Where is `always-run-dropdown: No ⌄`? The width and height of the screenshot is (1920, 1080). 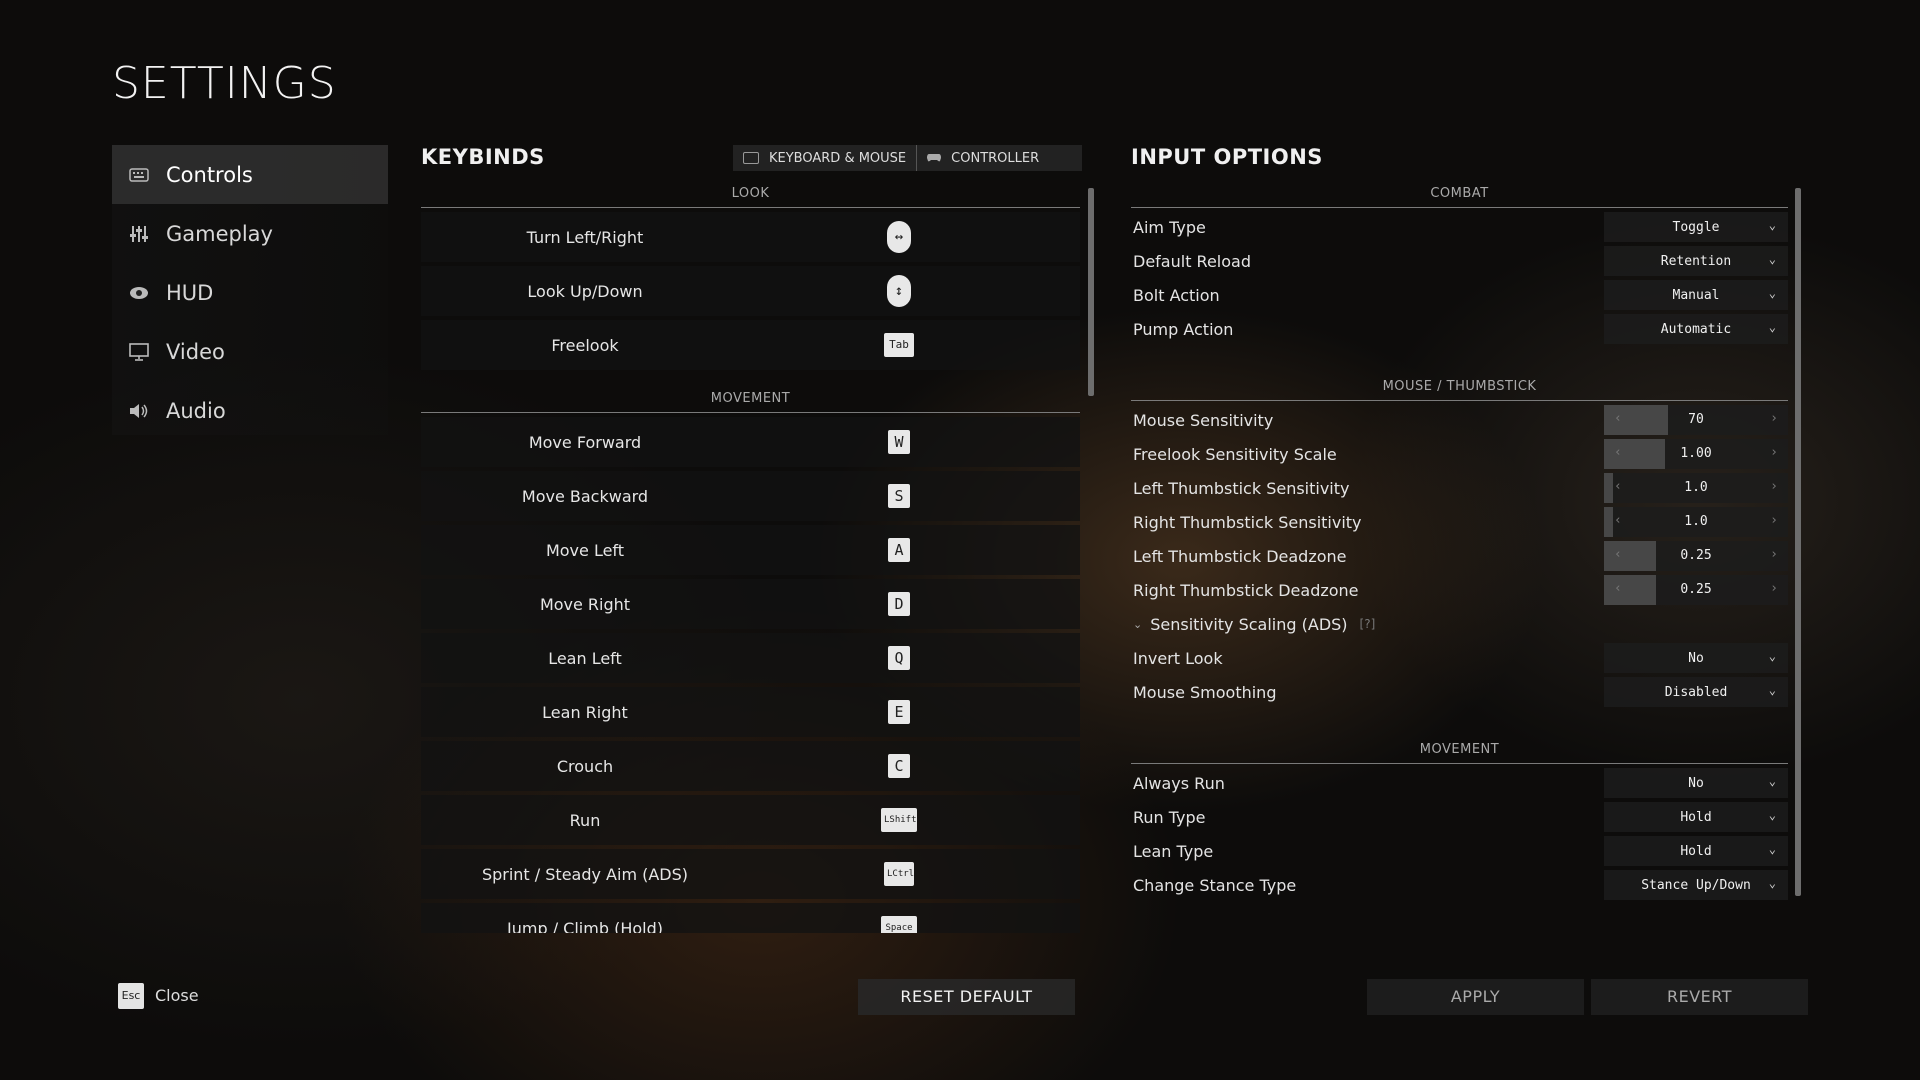 always-run-dropdown: No ⌄ is located at coordinates (1696, 783).